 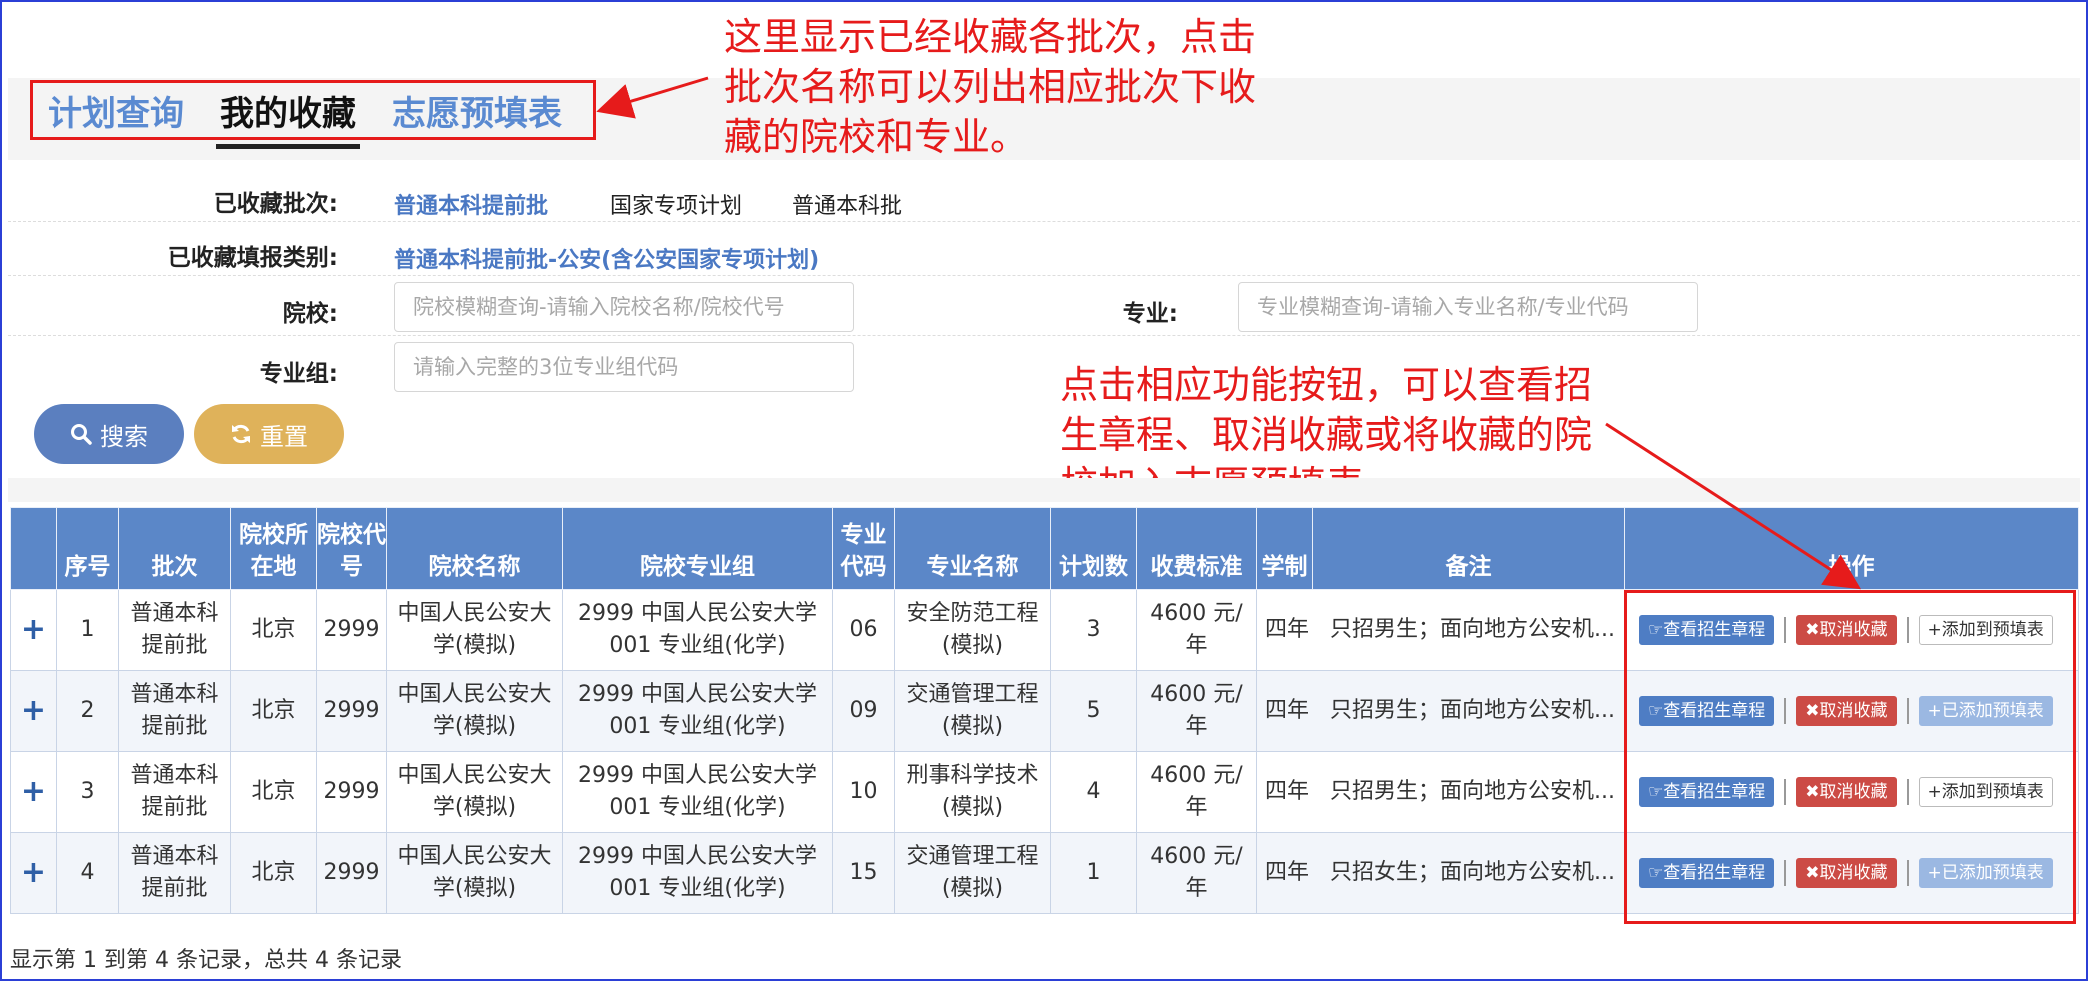 I want to click on reset-button: 重置, so click(x=269, y=434).